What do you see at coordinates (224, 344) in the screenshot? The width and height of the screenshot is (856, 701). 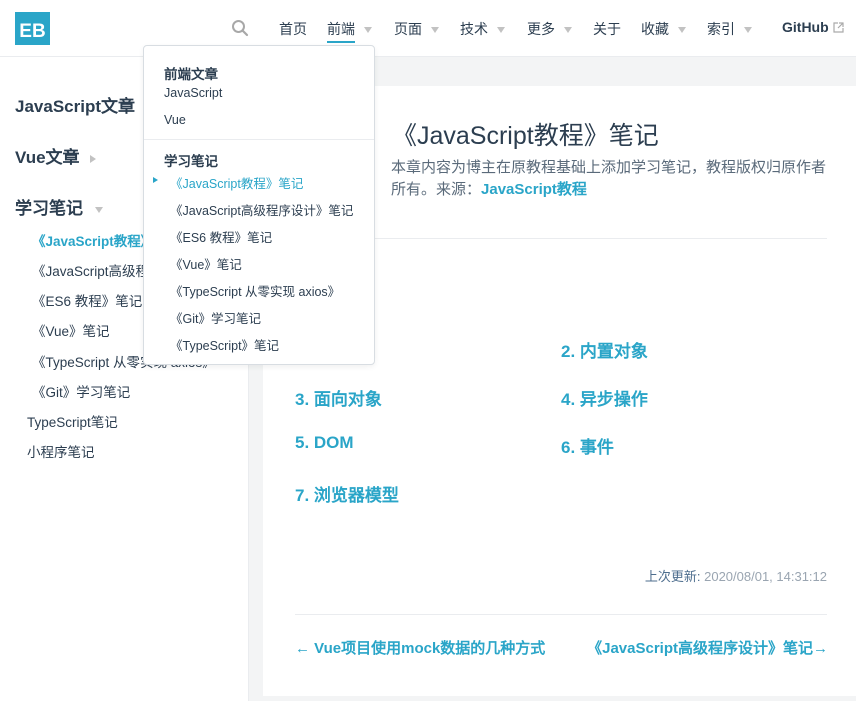 I see `dropdown-item-typescript: 《TypeScript》笔记` at bounding box center [224, 344].